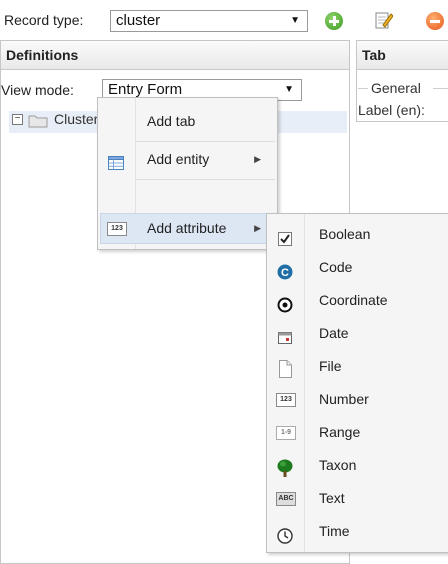  What do you see at coordinates (357, 465) in the screenshot?
I see `menu-item-taxon: Taxon` at bounding box center [357, 465].